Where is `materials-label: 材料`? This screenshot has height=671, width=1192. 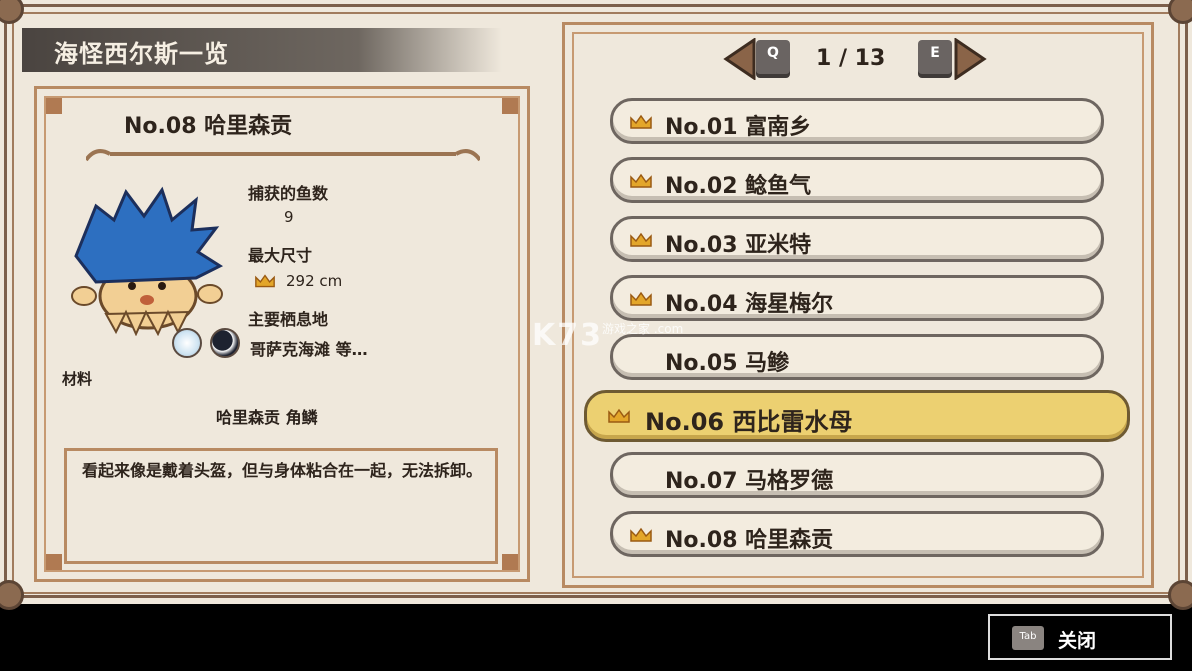 materials-label: 材料 is located at coordinates (77, 379).